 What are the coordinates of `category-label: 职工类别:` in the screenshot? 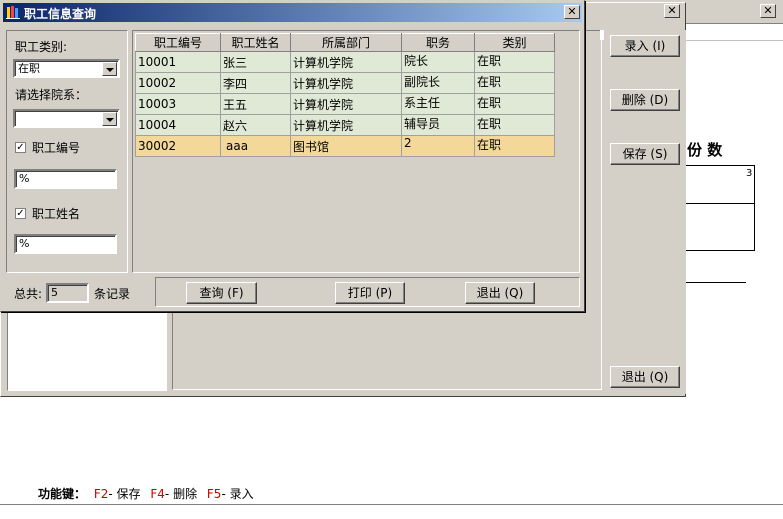 It's located at (41, 47).